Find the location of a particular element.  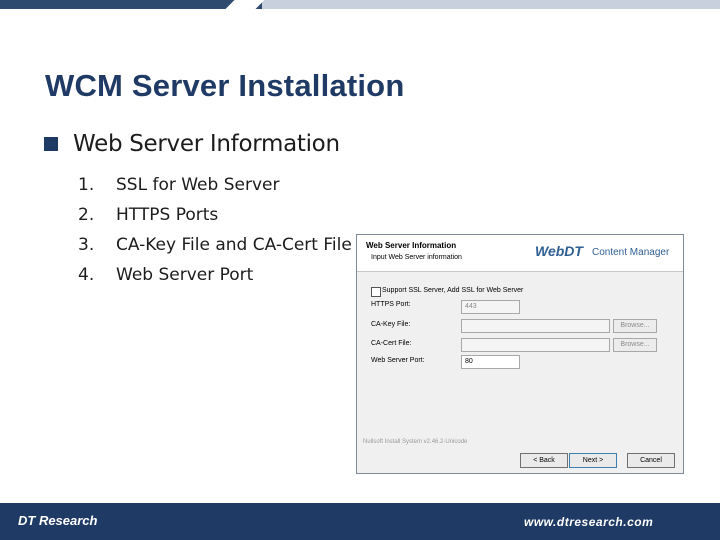

list-item: 2. HTTPS Ports is located at coordinates (215, 215).